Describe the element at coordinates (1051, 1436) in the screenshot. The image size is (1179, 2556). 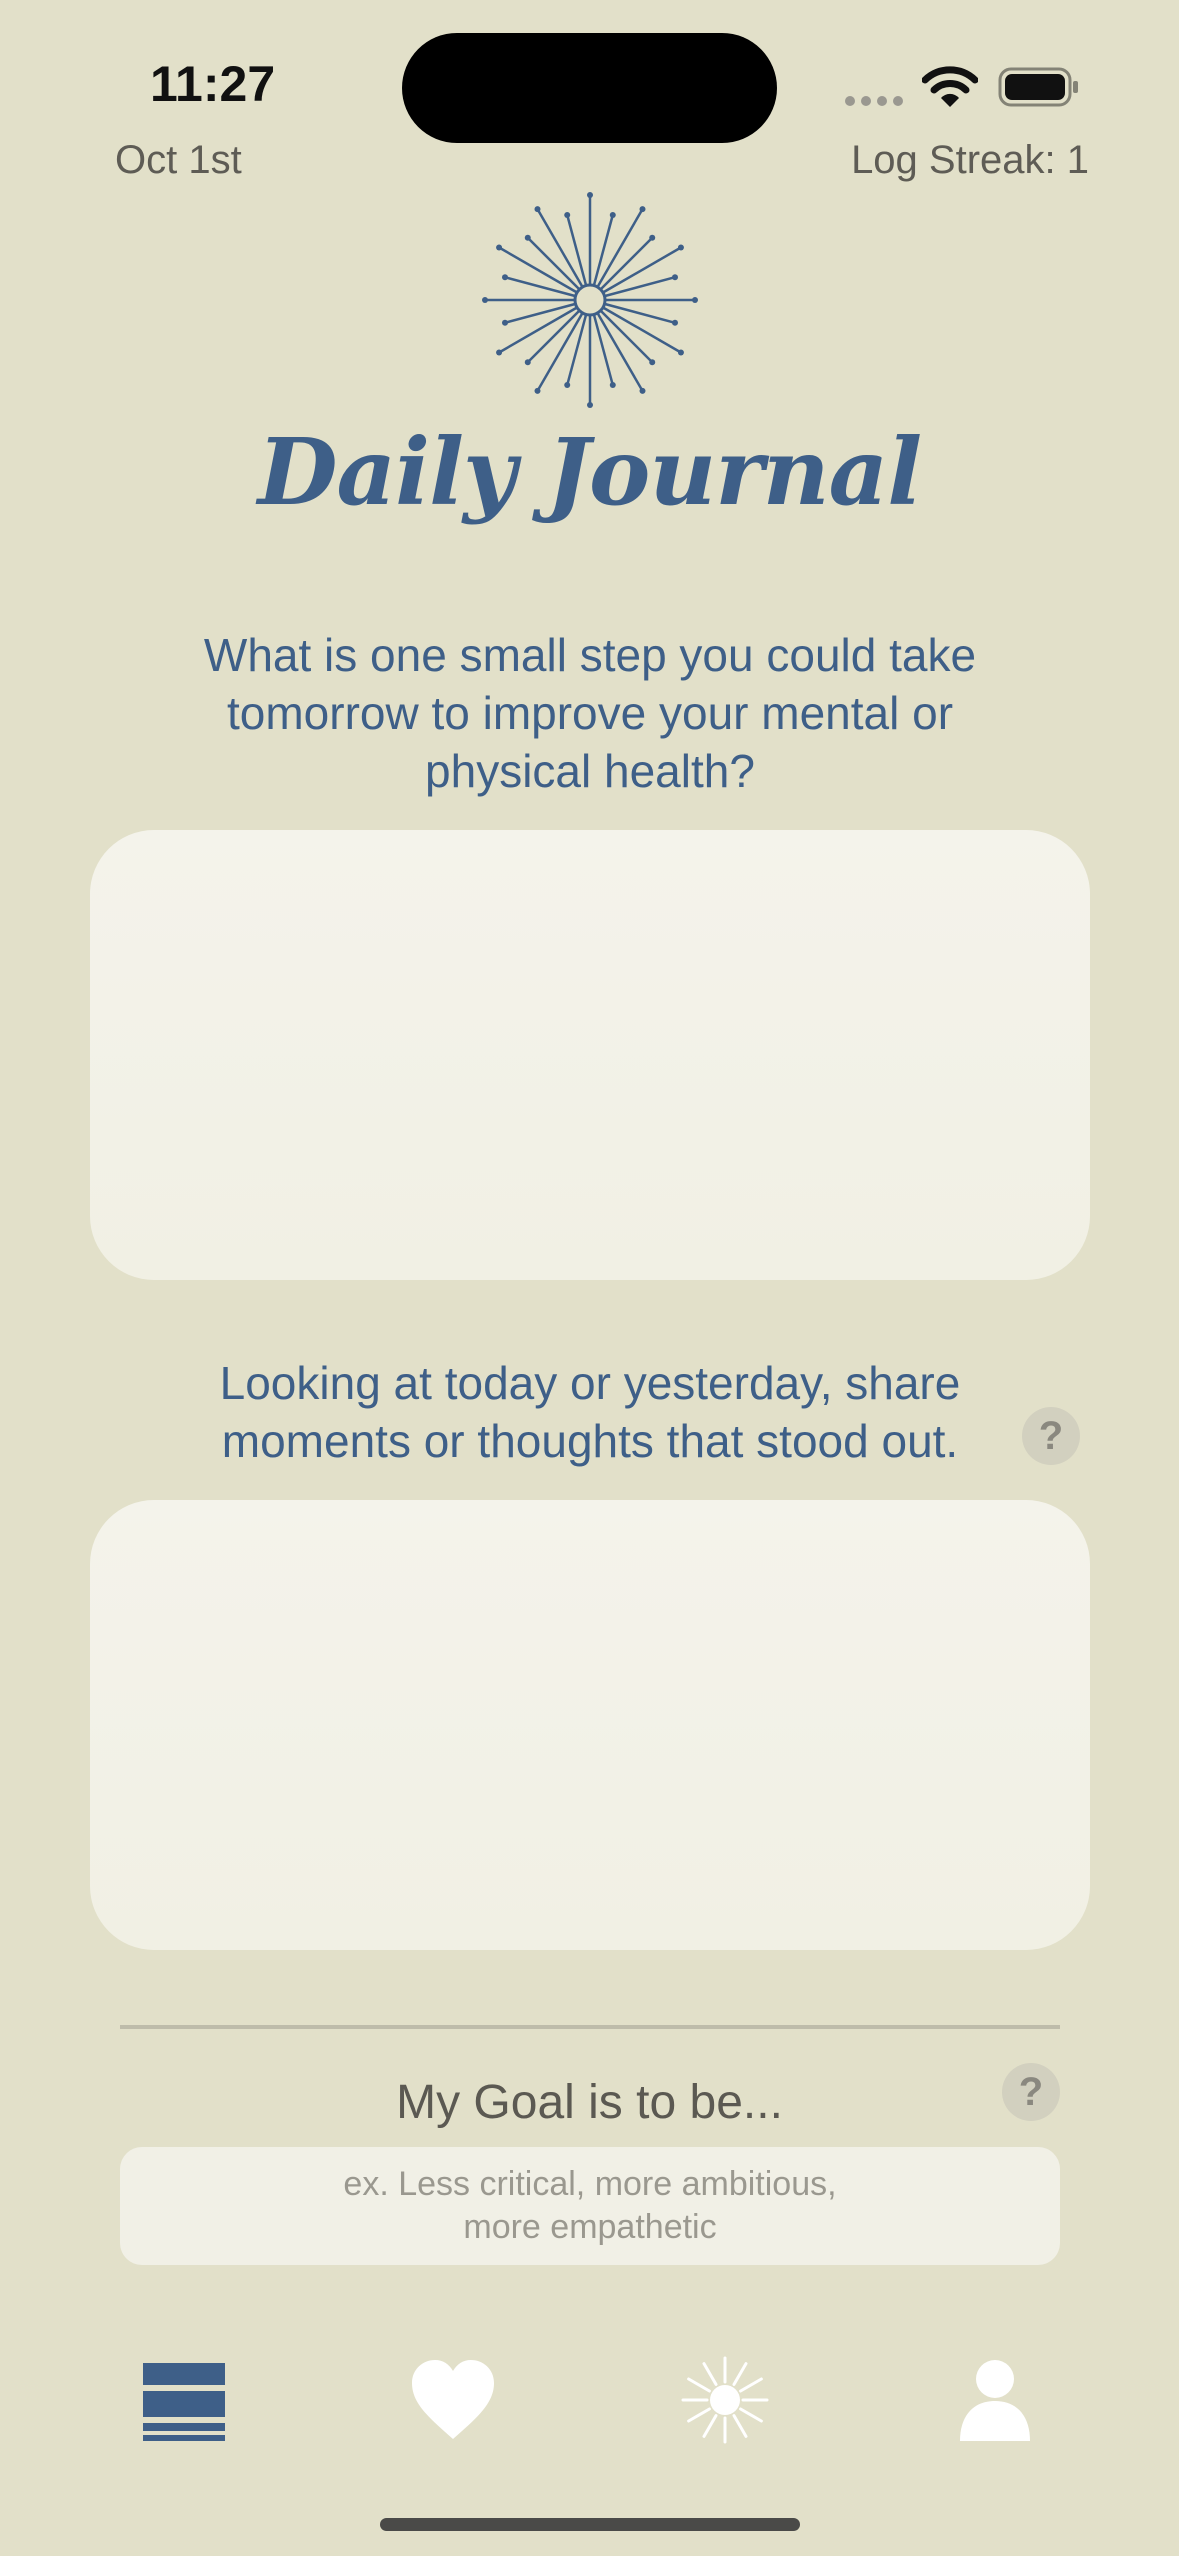
I see `help-icon: ?` at that location.